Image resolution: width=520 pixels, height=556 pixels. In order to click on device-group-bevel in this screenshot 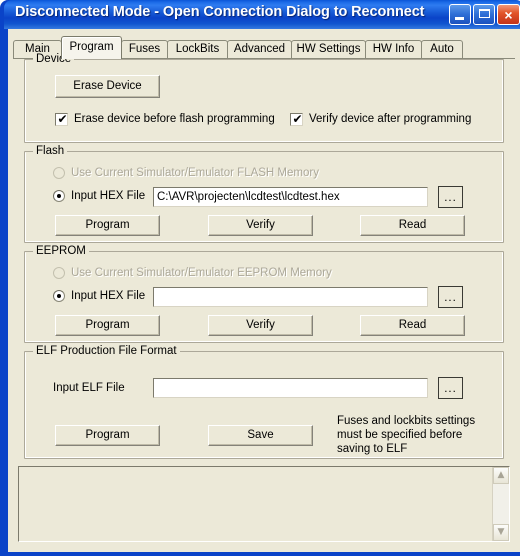, I will do `click(264, 101)`.